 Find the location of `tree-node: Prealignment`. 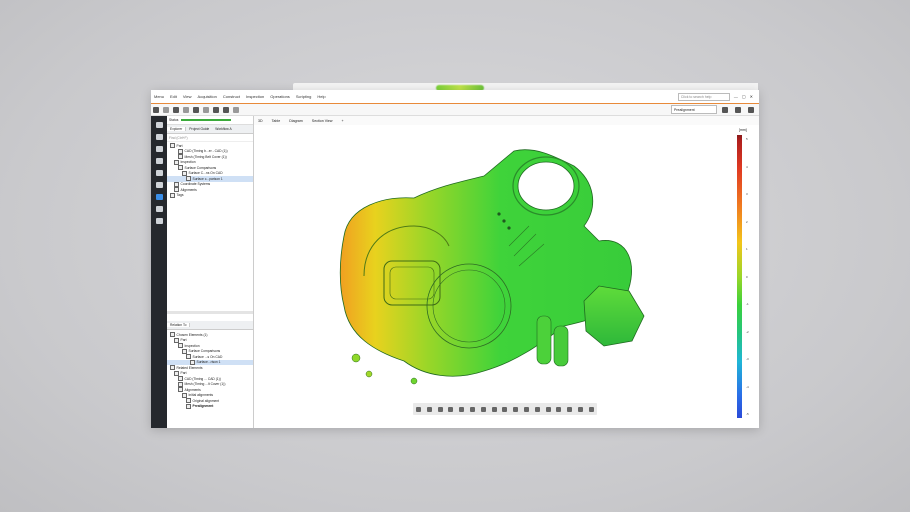

tree-node: Prealignment is located at coordinates (210, 406).